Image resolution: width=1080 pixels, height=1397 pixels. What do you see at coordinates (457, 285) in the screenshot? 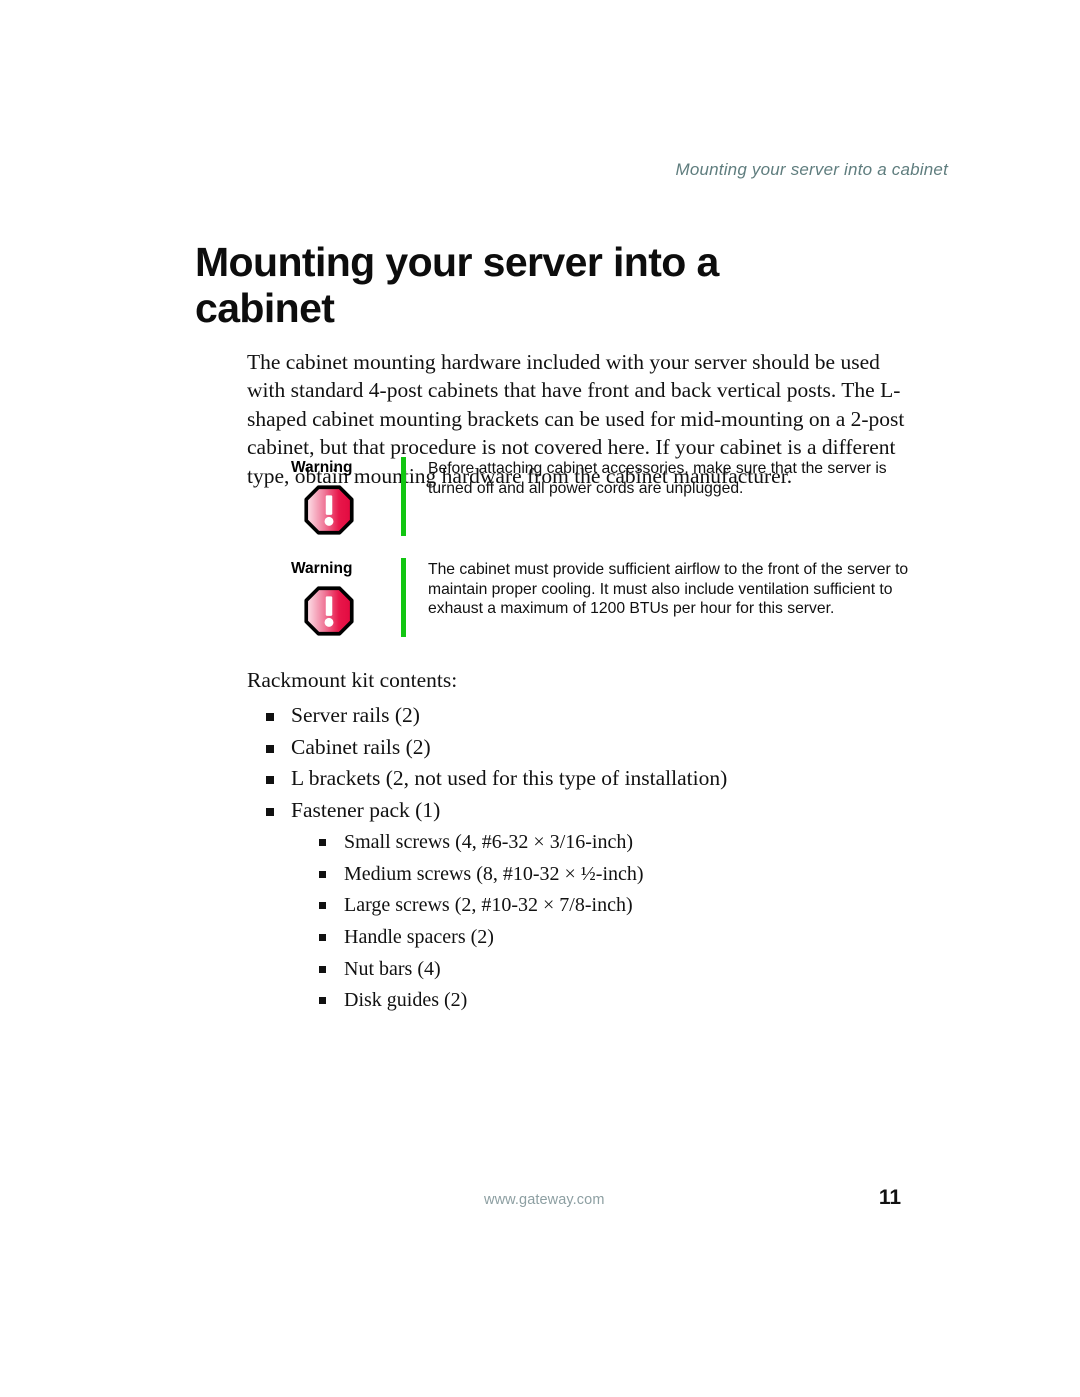
I see `page-title: Mounting your server into a cabinet` at bounding box center [457, 285].